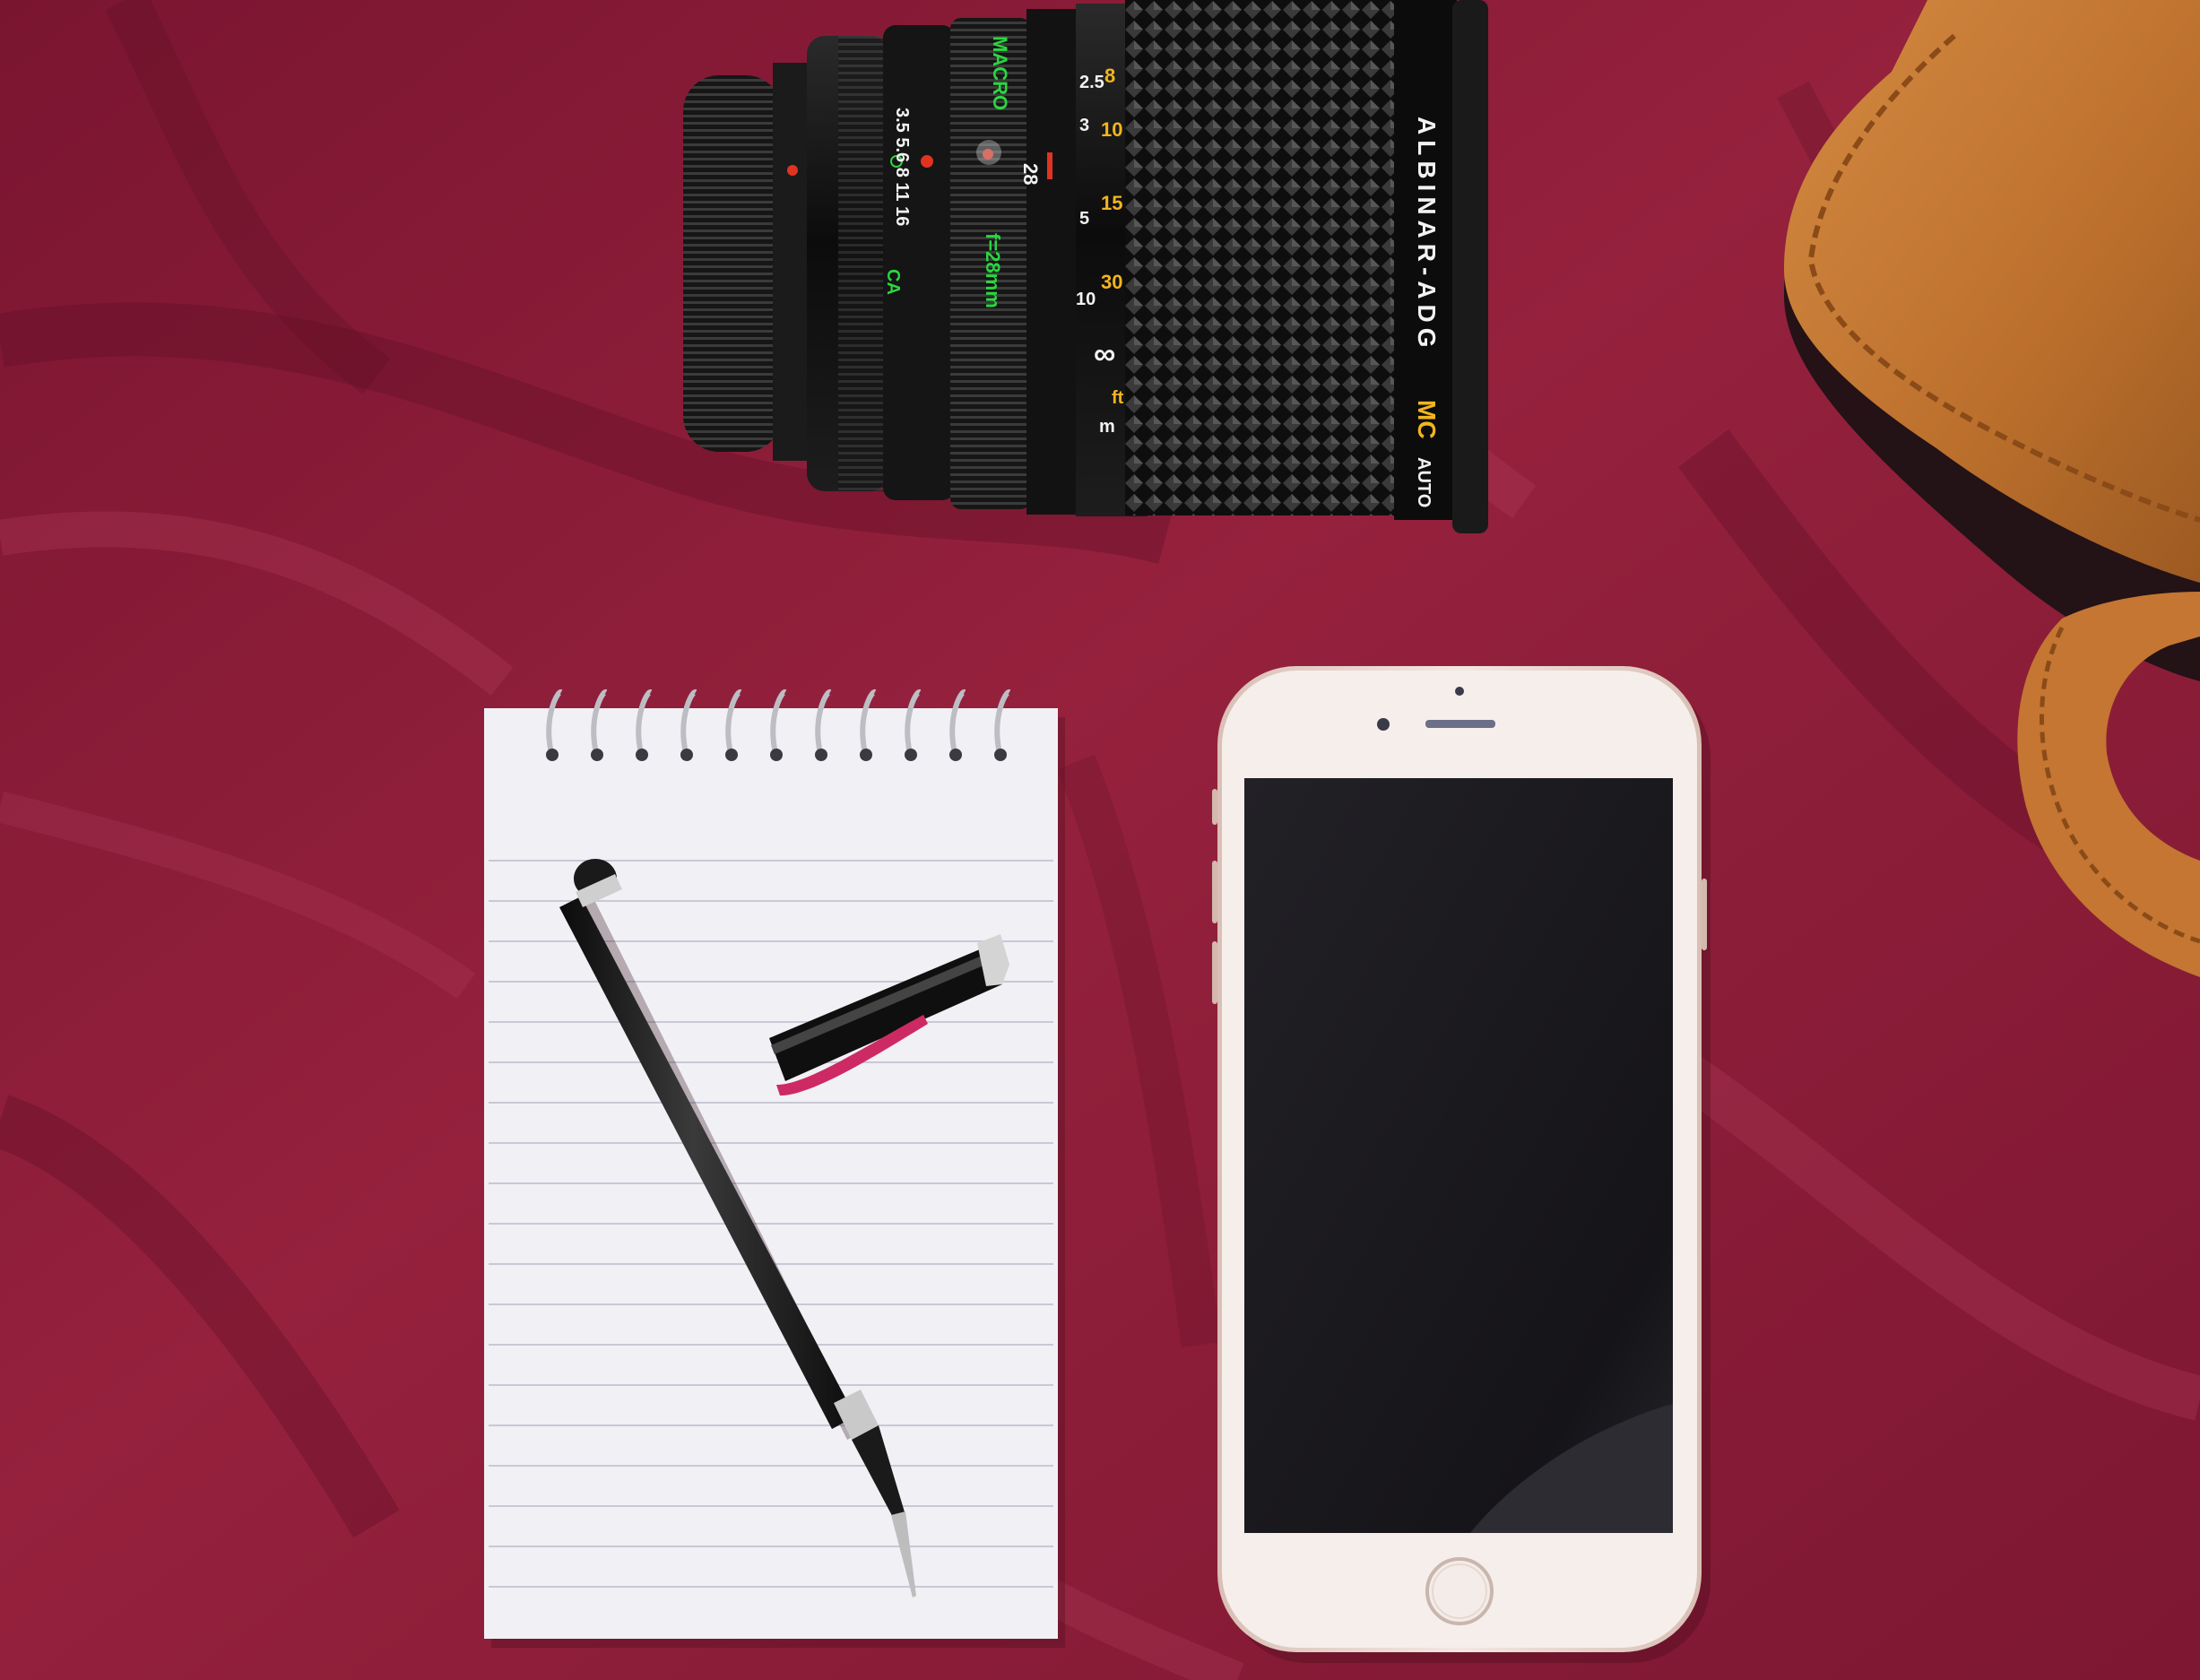  Describe the element at coordinates (902, 167) in the screenshot. I see `lens-aperture-scale: 3.5 5.6 8 11 16` at that location.